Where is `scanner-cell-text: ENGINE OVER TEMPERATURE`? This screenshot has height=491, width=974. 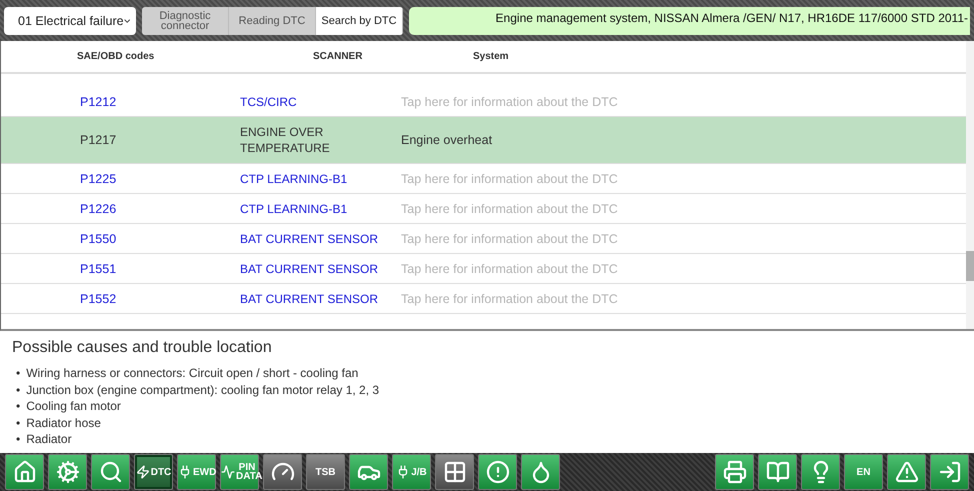
scanner-cell-text: ENGINE OVER TEMPERATURE is located at coordinates (285, 140).